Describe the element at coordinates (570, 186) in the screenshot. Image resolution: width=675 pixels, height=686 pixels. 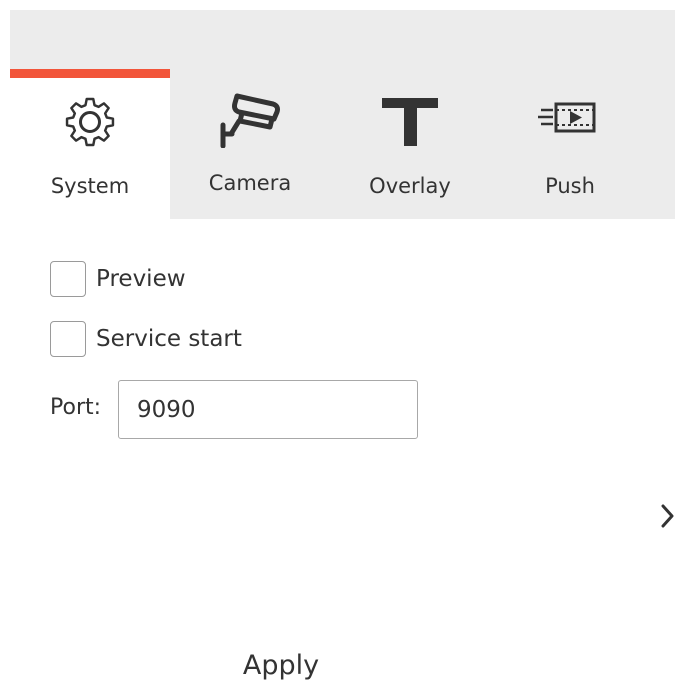
I see `tab-push-label: Push` at that location.